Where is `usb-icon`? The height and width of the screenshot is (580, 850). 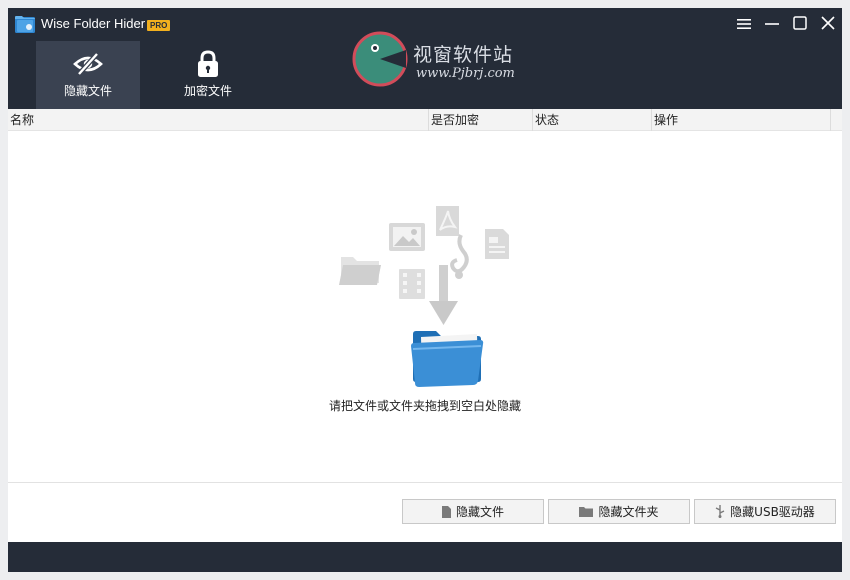
usb-icon is located at coordinates (720, 511).